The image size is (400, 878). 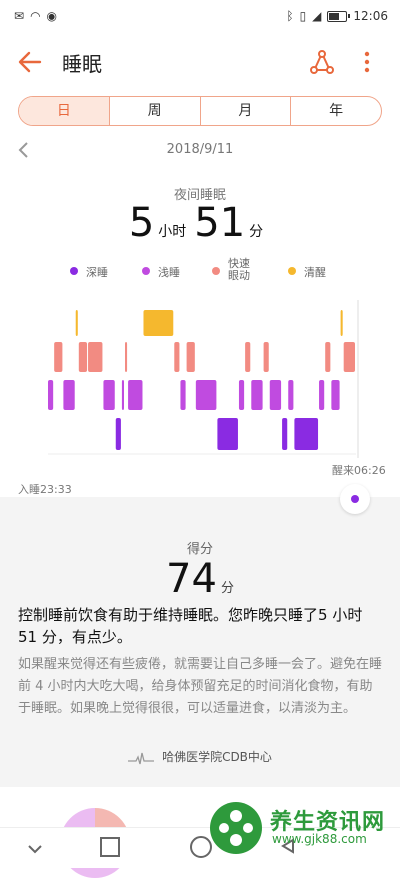 What do you see at coordinates (239, 269) in the screenshot?
I see `legend-rem-label: 快速眼动` at bounding box center [239, 269].